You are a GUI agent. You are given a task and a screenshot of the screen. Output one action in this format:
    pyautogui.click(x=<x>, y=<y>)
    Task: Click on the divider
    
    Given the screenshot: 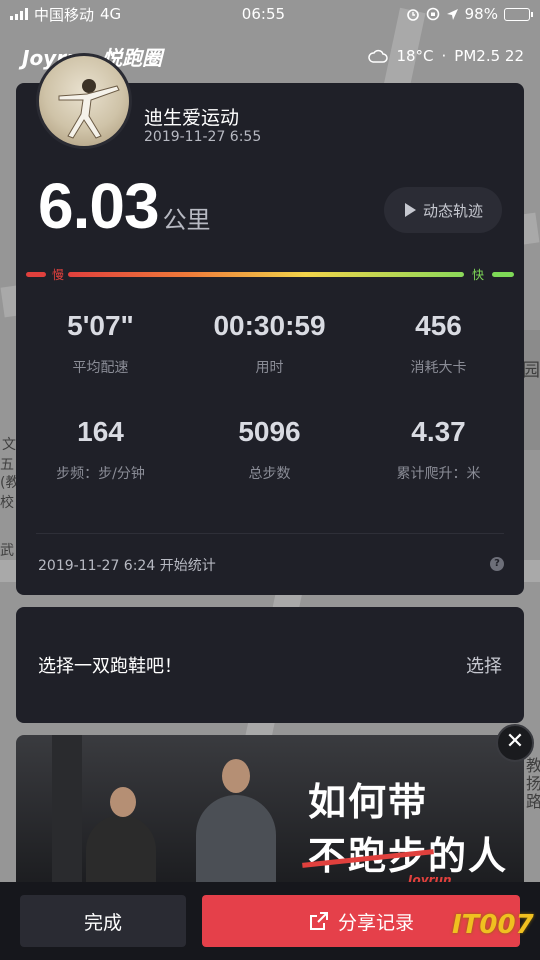 What is the action you would take?
    pyautogui.click(x=270, y=533)
    